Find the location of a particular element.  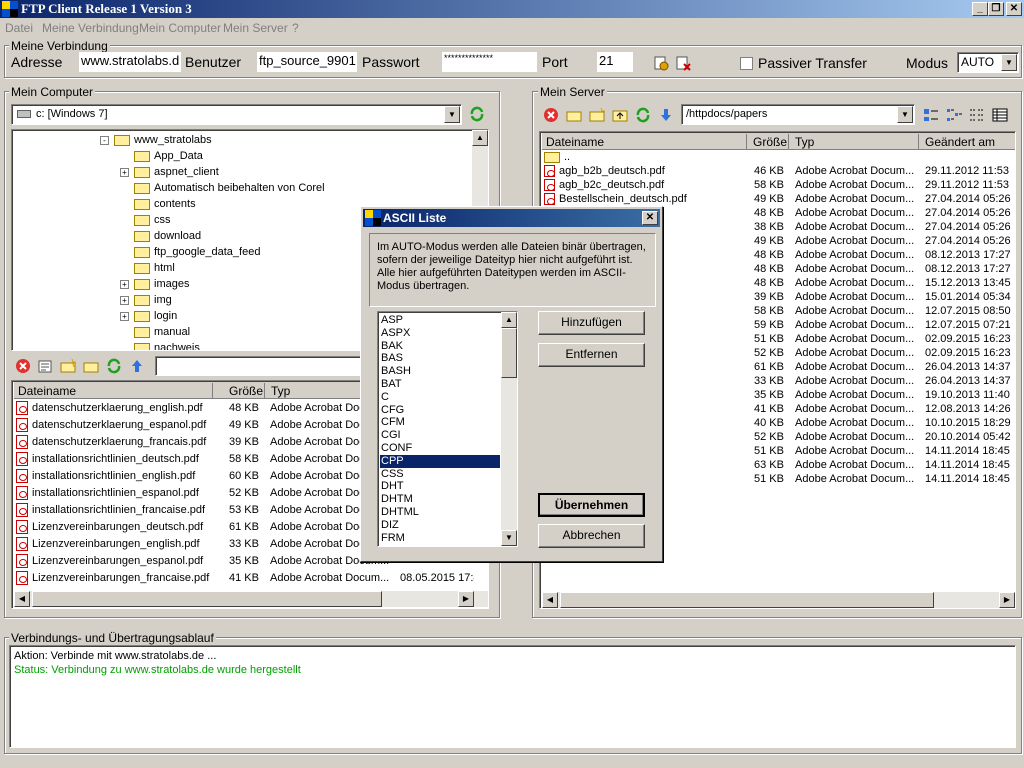

menu-meine-verbindung: Meine Verbindung is located at coordinates (90, 28).